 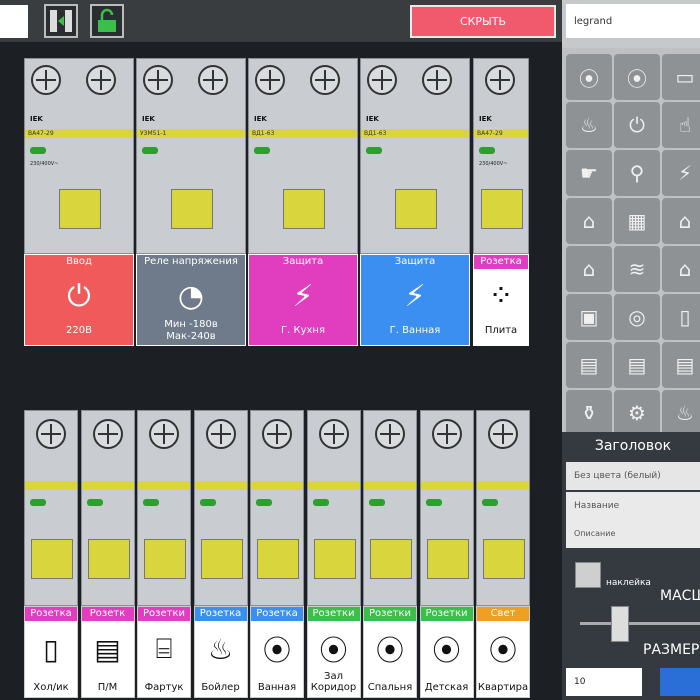 I want to click on wifi-house-icon: ≋, so click(x=637, y=269).